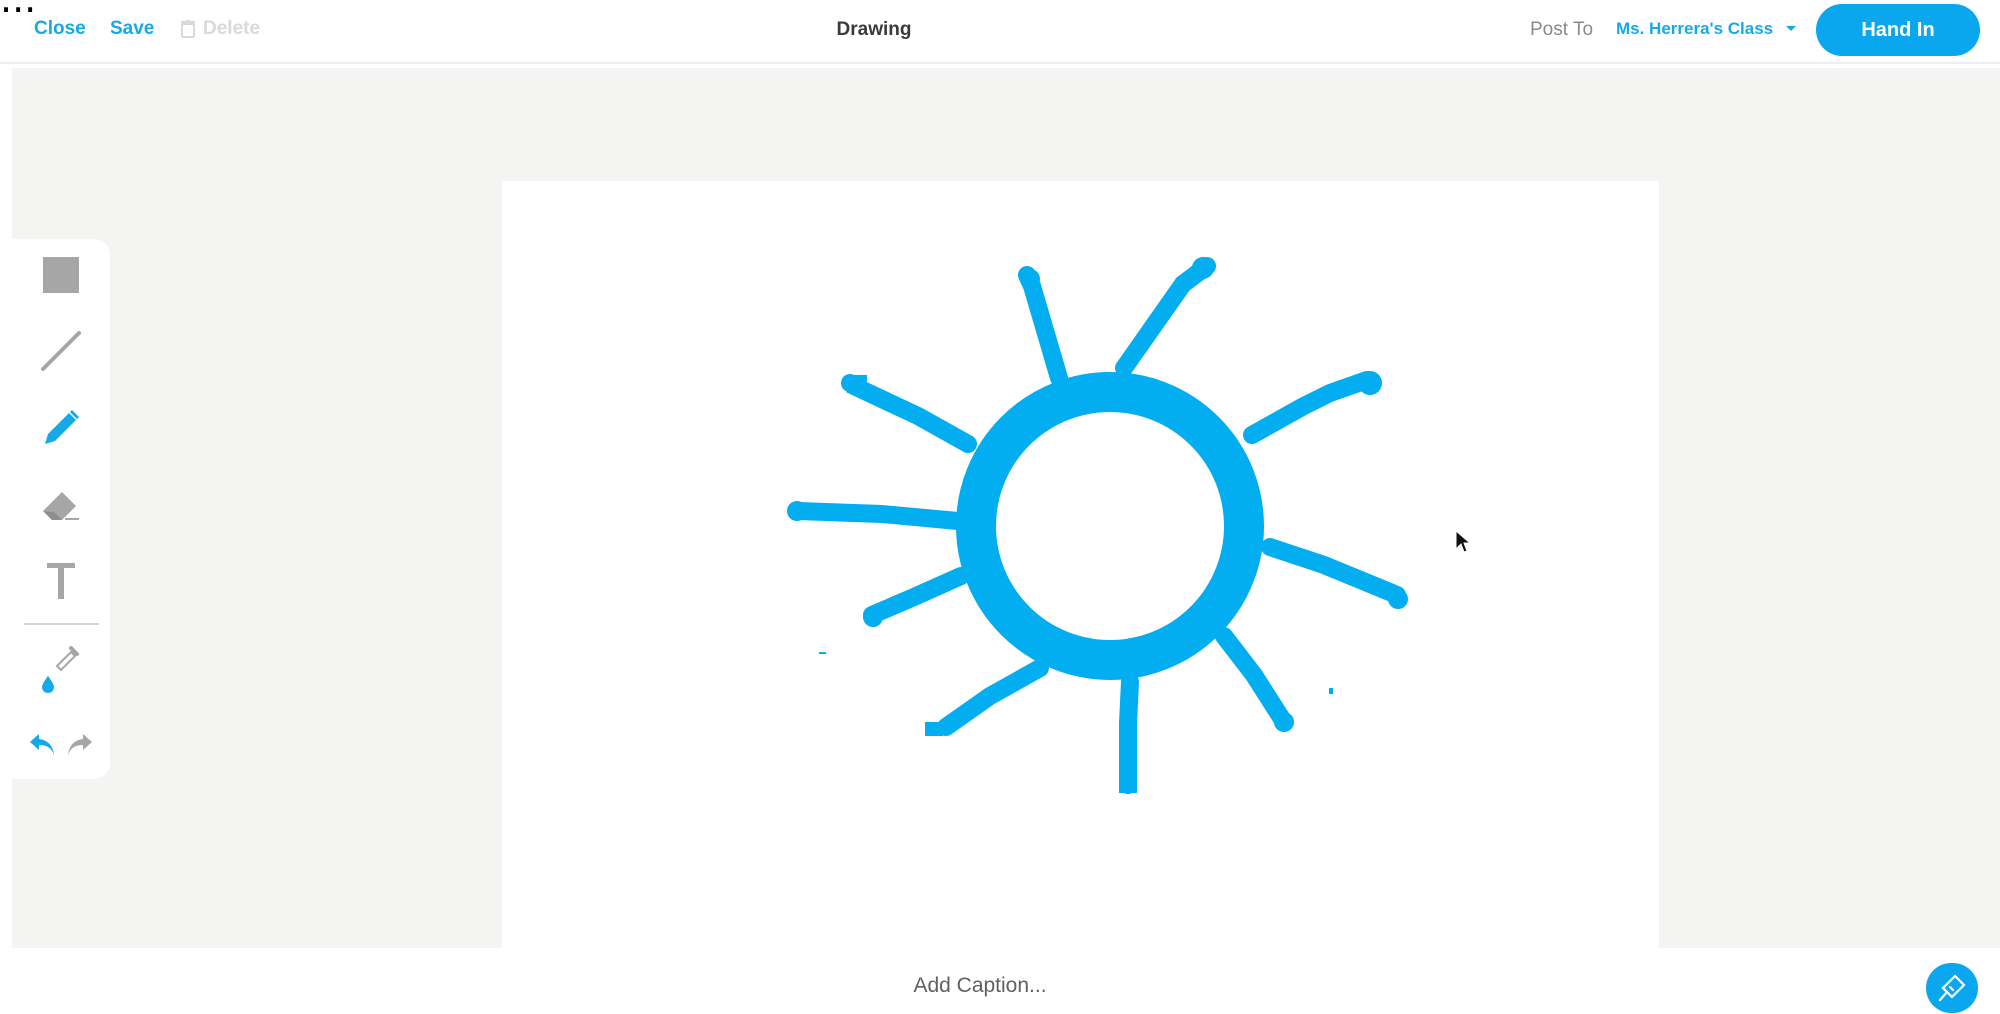 This screenshot has height=1014, width=2000. I want to click on hand-in-button: Hand In, so click(1898, 30).